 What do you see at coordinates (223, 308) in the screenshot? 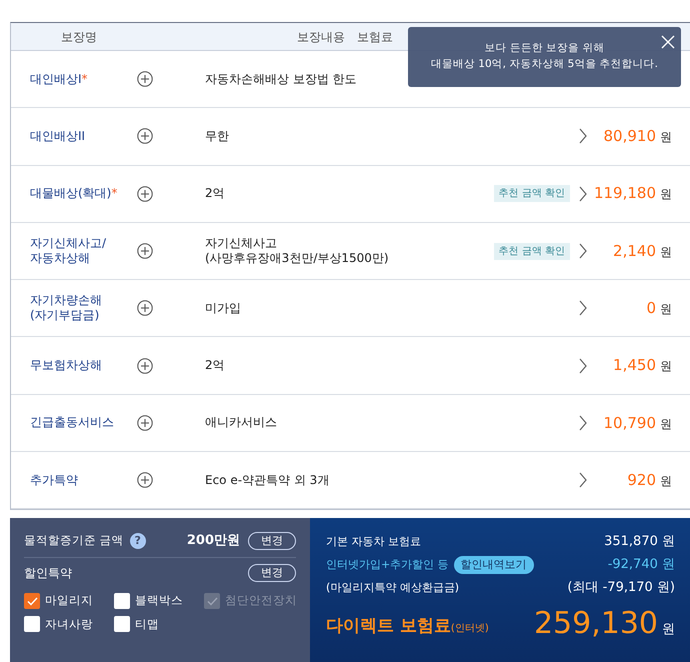
I see `coverage-content: 미가입` at bounding box center [223, 308].